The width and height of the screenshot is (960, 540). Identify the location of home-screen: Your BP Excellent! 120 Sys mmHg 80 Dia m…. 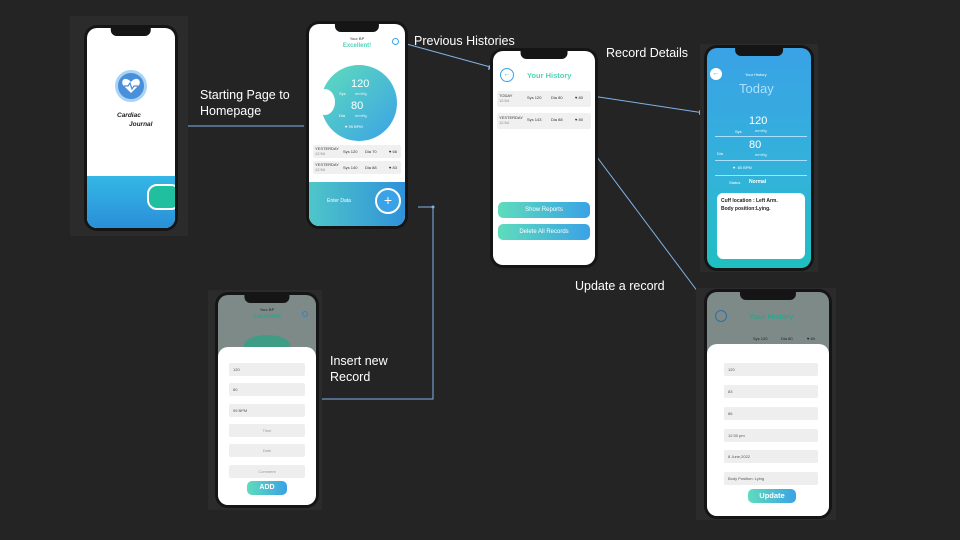
(357, 125).